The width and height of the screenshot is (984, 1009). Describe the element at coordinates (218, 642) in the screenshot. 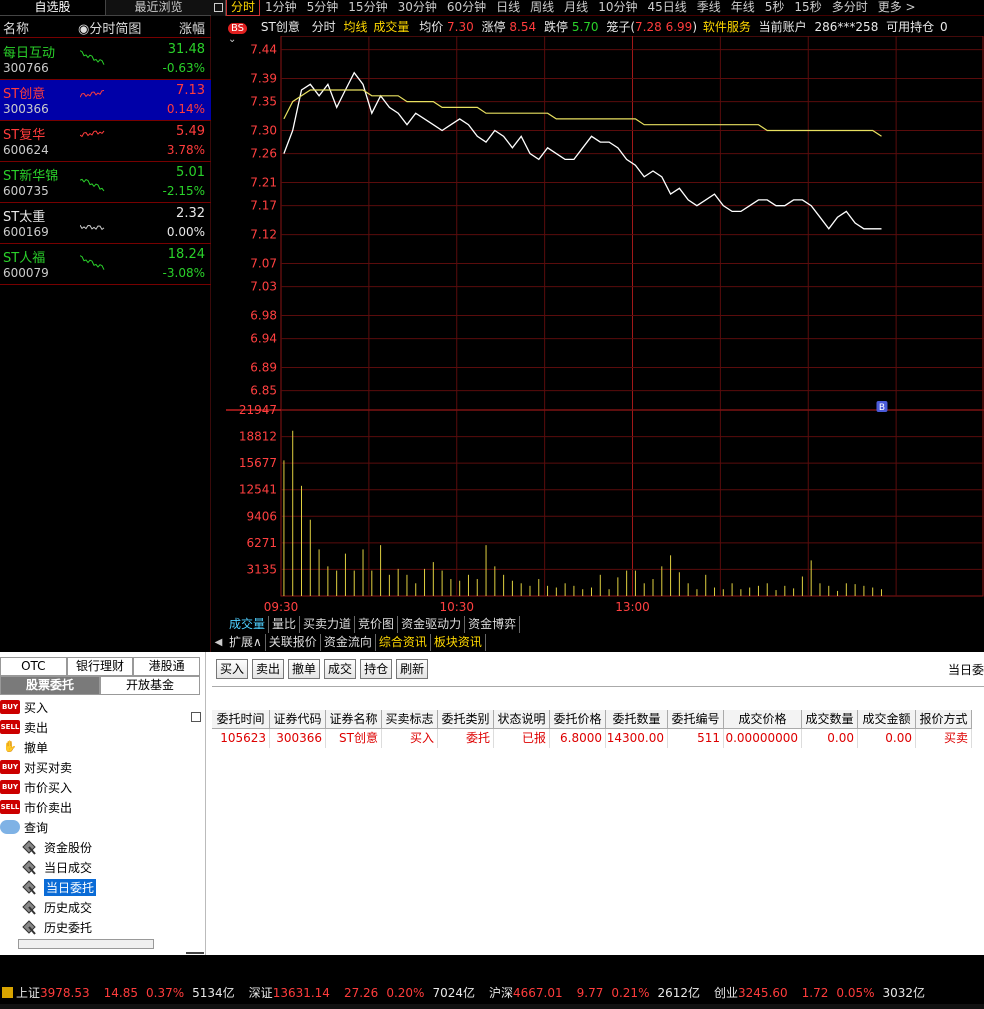

I see `expand-triangle-icon: ◀` at that location.